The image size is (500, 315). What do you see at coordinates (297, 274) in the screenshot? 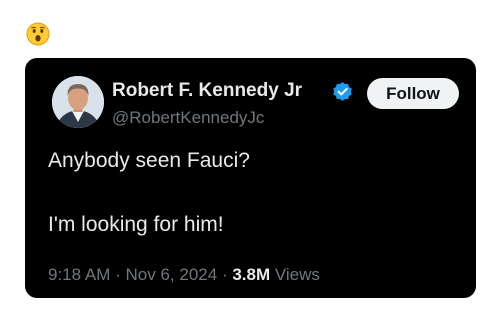
I see `views-label: Views` at bounding box center [297, 274].